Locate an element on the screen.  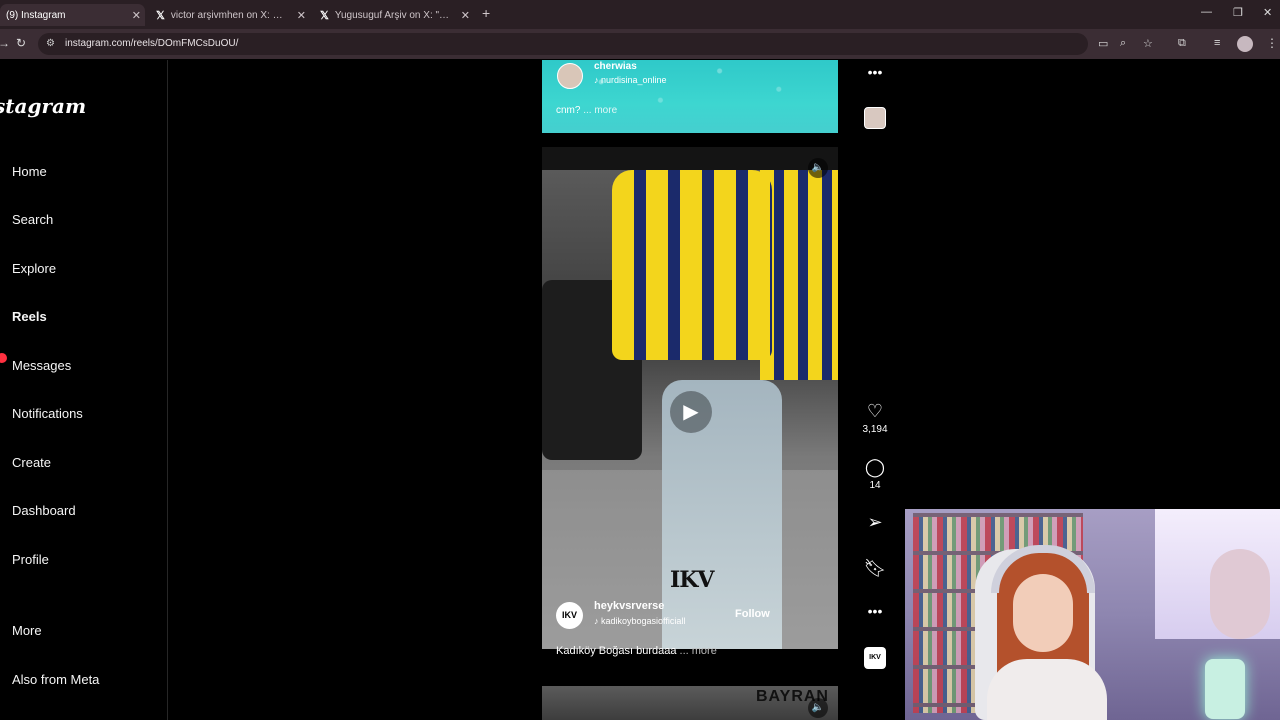
reel-previous-more-button: ••• is located at coordinates (875, 72).